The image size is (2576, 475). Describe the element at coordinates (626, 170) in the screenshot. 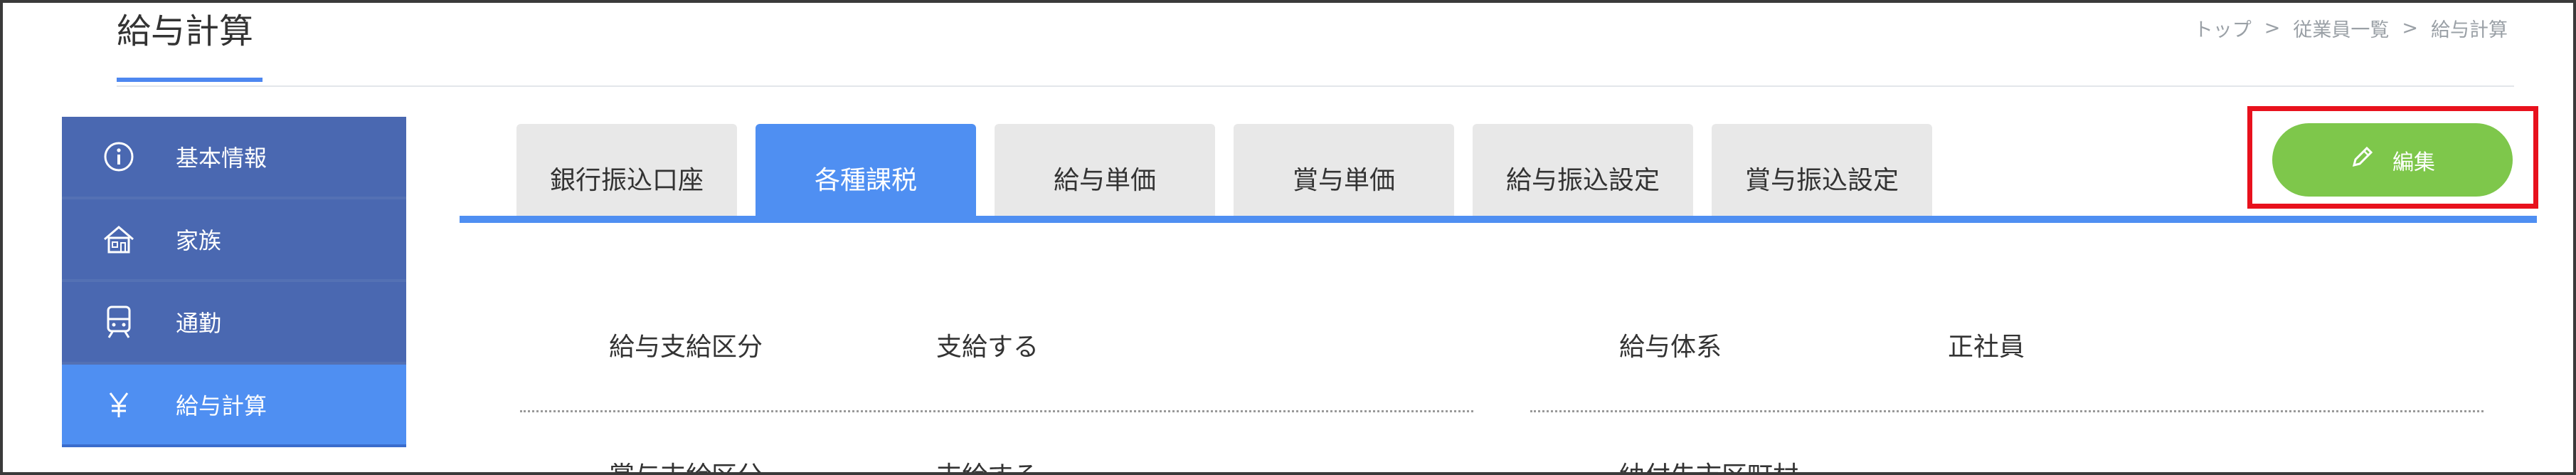

I see `tab-bank-account: 銀行振込口座` at that location.